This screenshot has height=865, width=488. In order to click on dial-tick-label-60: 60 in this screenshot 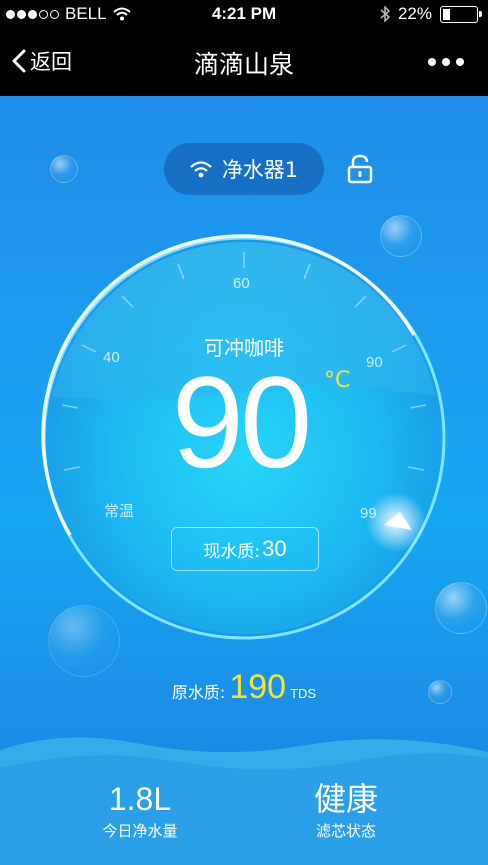, I will do `click(241, 283)`.